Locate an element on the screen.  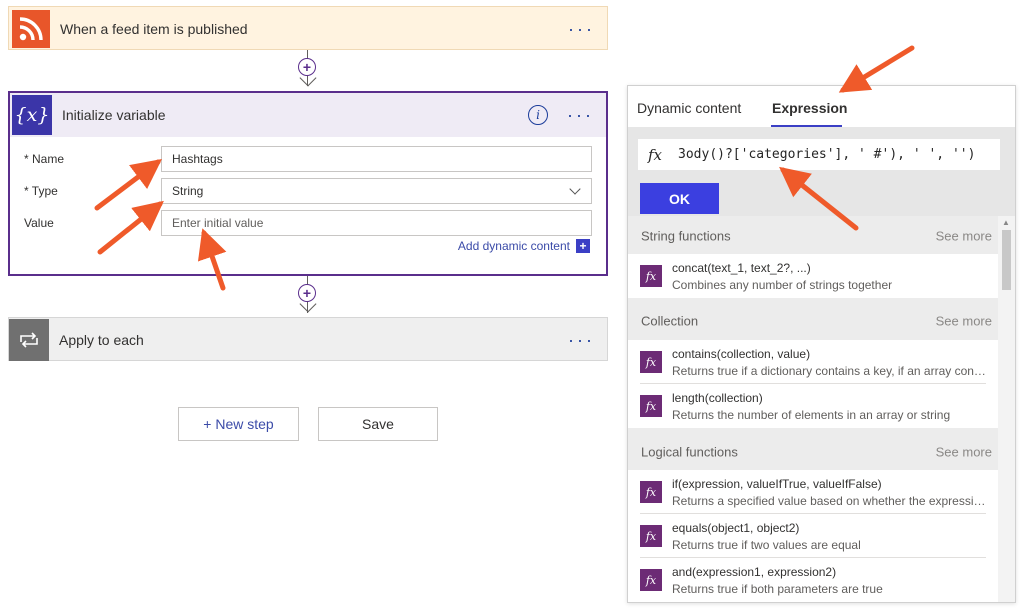
category-title: String functions is located at coordinates (686, 236).